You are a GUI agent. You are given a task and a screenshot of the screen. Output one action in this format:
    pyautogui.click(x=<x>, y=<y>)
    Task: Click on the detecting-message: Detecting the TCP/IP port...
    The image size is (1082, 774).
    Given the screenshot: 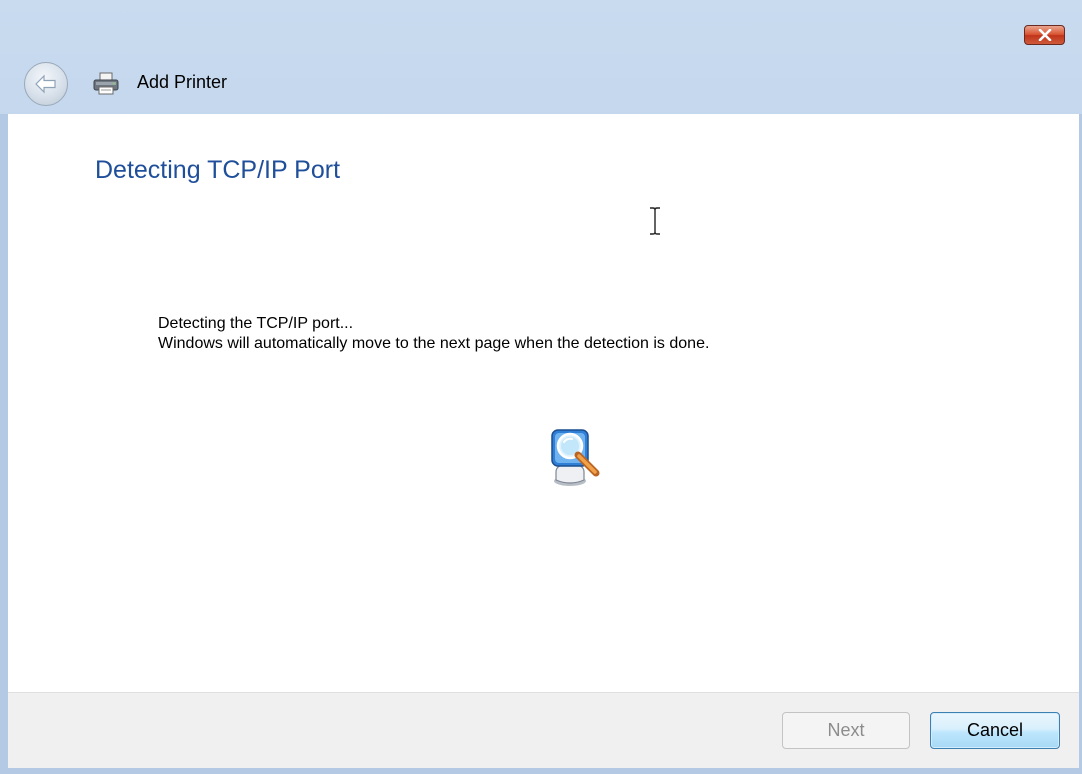 What is the action you would take?
    pyautogui.click(x=256, y=323)
    